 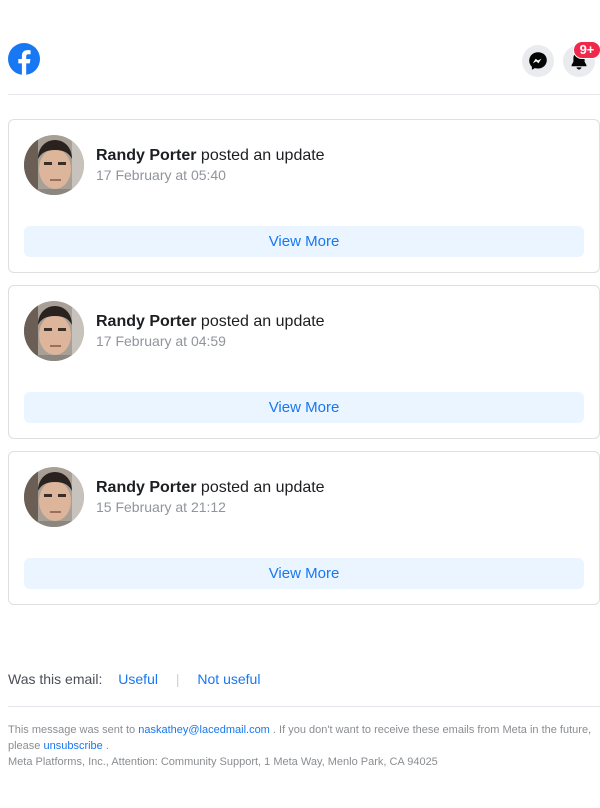 I want to click on email-header: 9+, so click(x=304, y=66).